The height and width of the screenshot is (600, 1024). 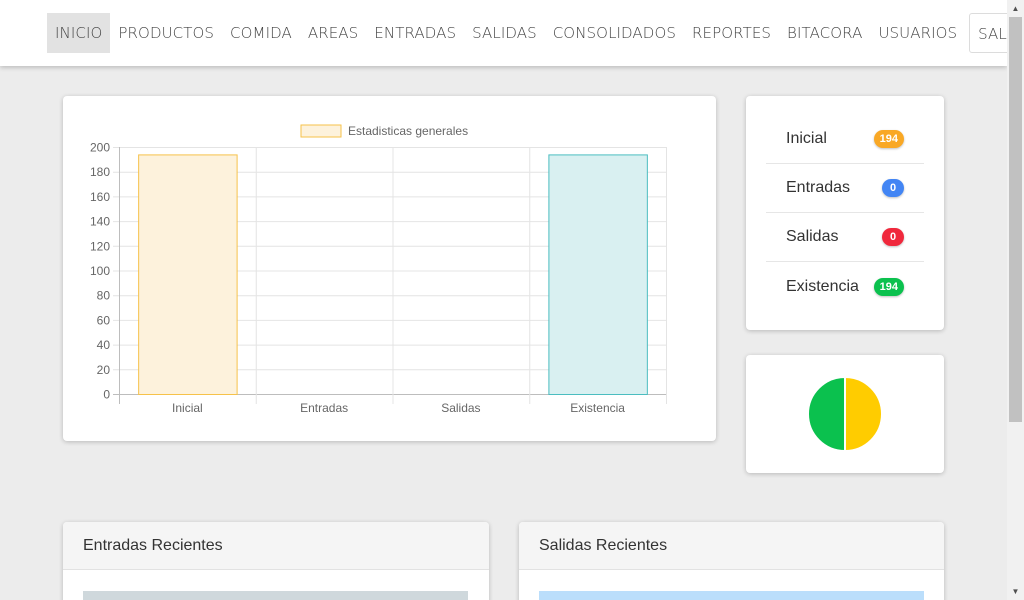 I want to click on nav-item-salidas: SALIDAS, so click(x=504, y=33).